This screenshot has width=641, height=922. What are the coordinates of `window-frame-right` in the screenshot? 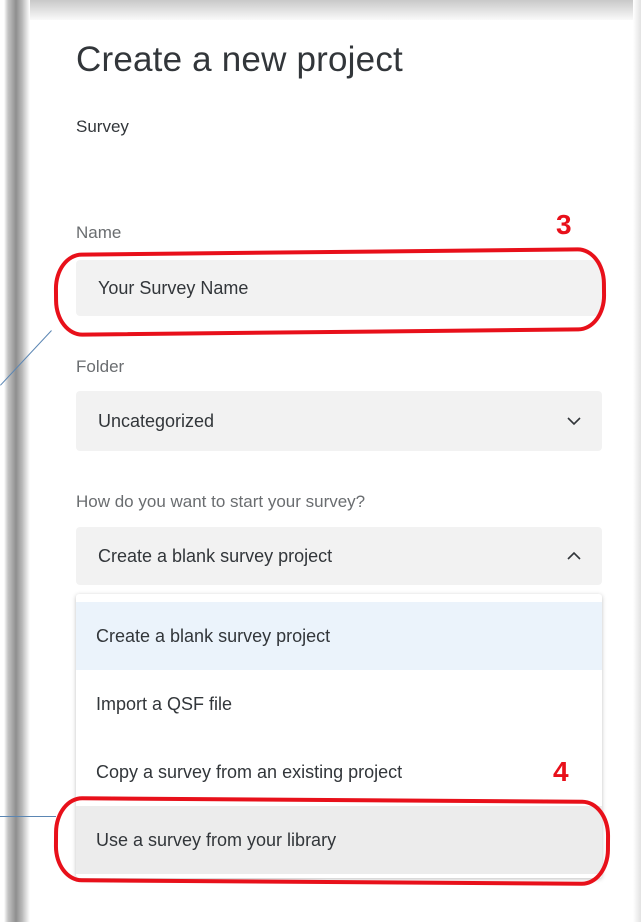 It's located at (637, 461).